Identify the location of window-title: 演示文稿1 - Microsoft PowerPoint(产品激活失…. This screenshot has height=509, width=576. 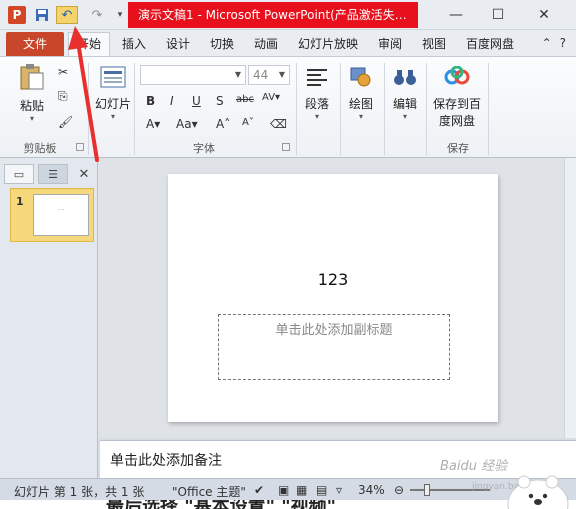
(273, 15).